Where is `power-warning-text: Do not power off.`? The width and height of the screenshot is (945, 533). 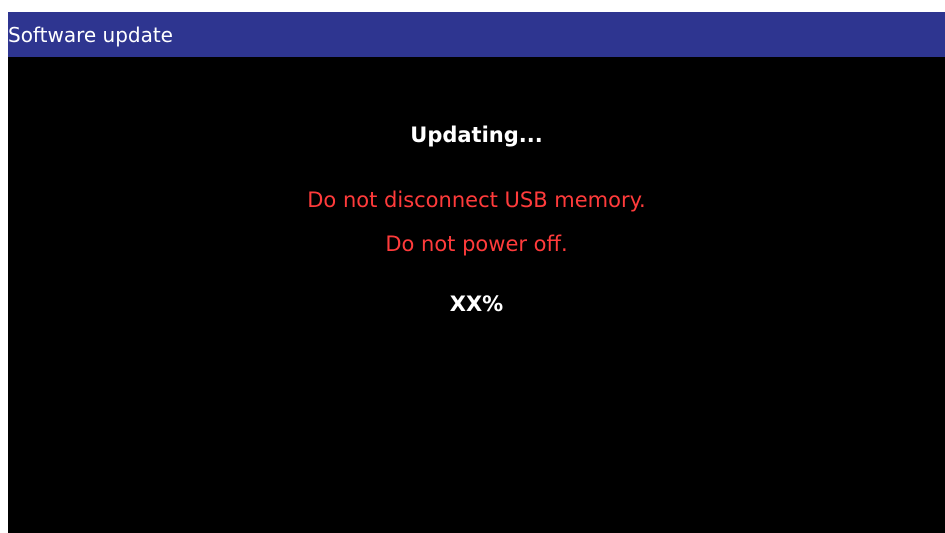 power-warning-text: Do not power off. is located at coordinates (476, 244).